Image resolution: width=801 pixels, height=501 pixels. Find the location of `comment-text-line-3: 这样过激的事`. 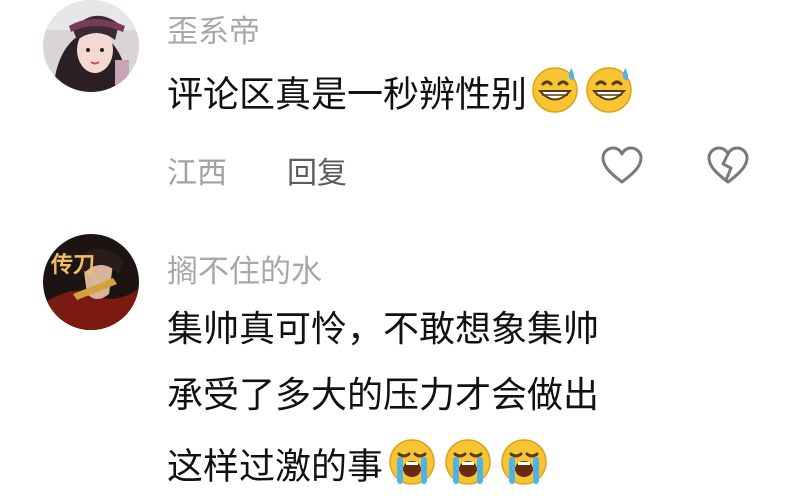

comment-text-line-3: 这样过激的事 is located at coordinates (383, 462).